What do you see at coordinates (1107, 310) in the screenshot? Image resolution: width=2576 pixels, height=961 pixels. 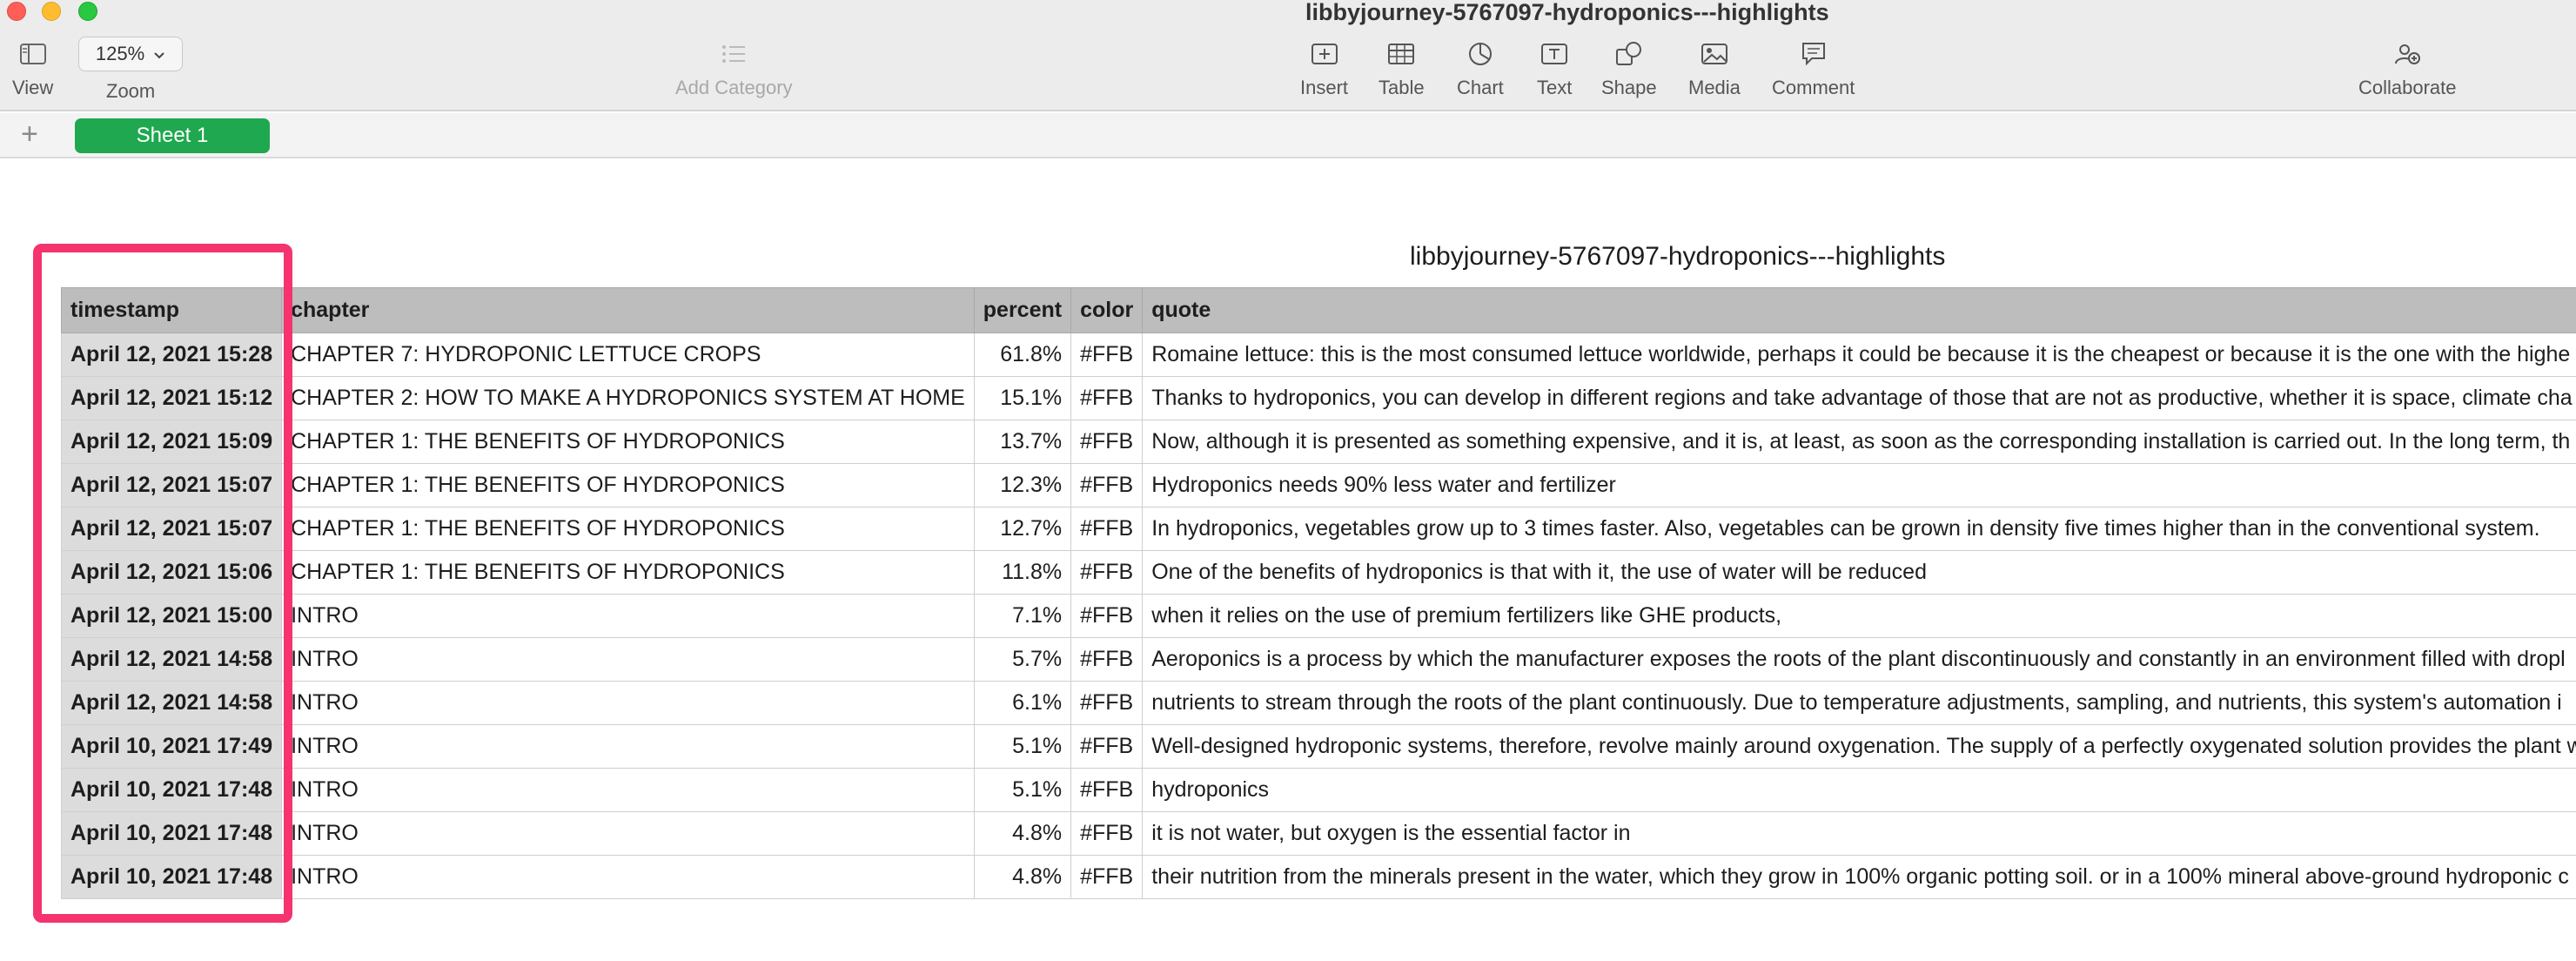 I see `column-header-color: color` at bounding box center [1107, 310].